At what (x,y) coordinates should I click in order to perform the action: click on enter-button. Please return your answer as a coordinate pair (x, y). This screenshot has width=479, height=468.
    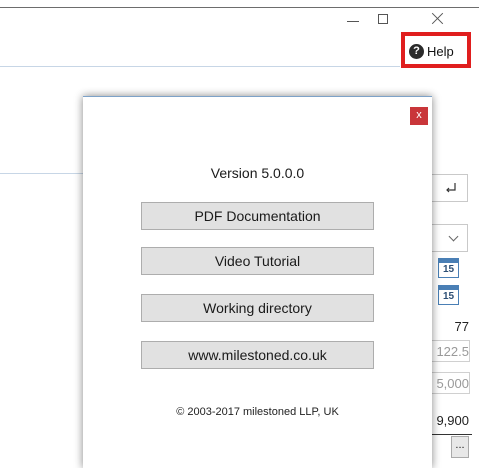
    Looking at the image, I should click on (449, 188).